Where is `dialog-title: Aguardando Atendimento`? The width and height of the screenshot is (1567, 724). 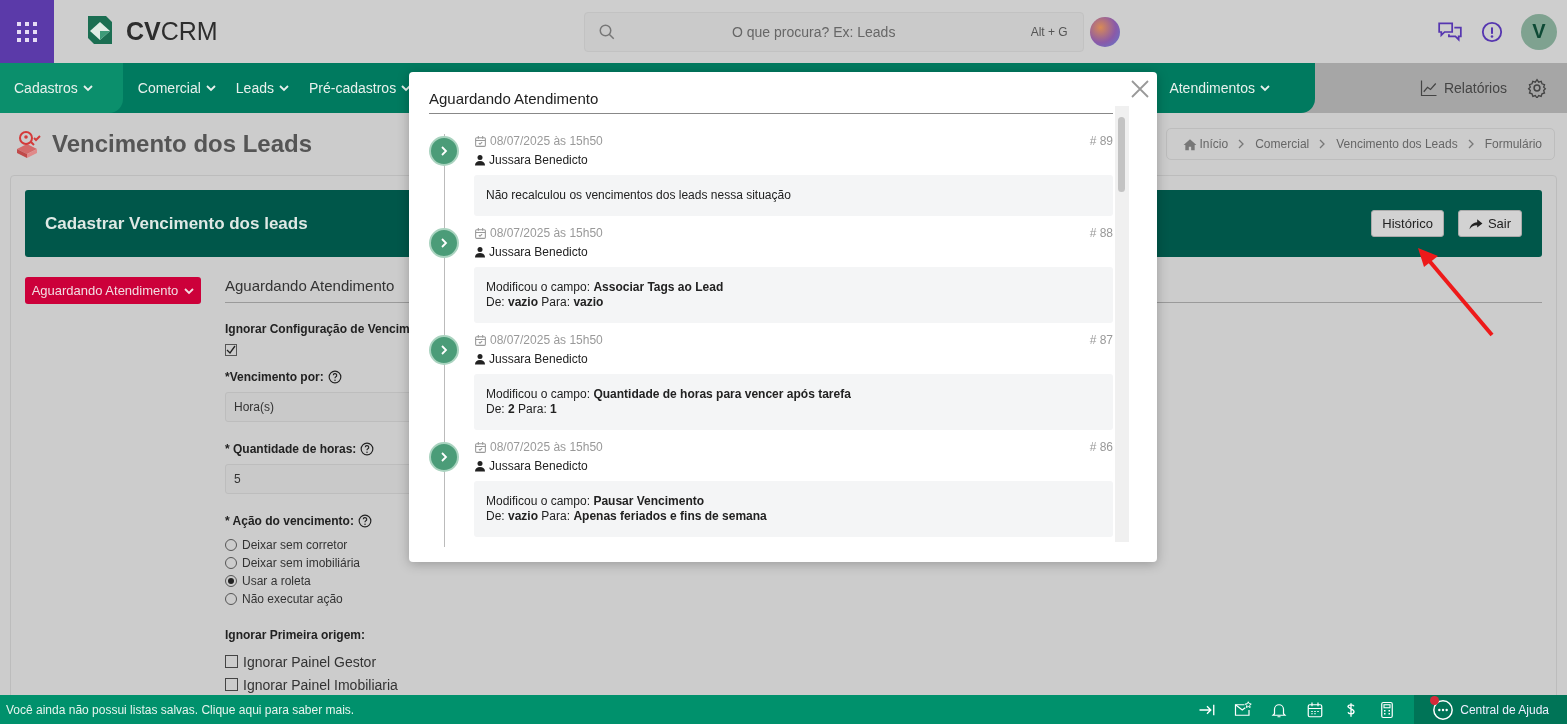
dialog-title: Aguardando Atendimento is located at coordinates (771, 102).